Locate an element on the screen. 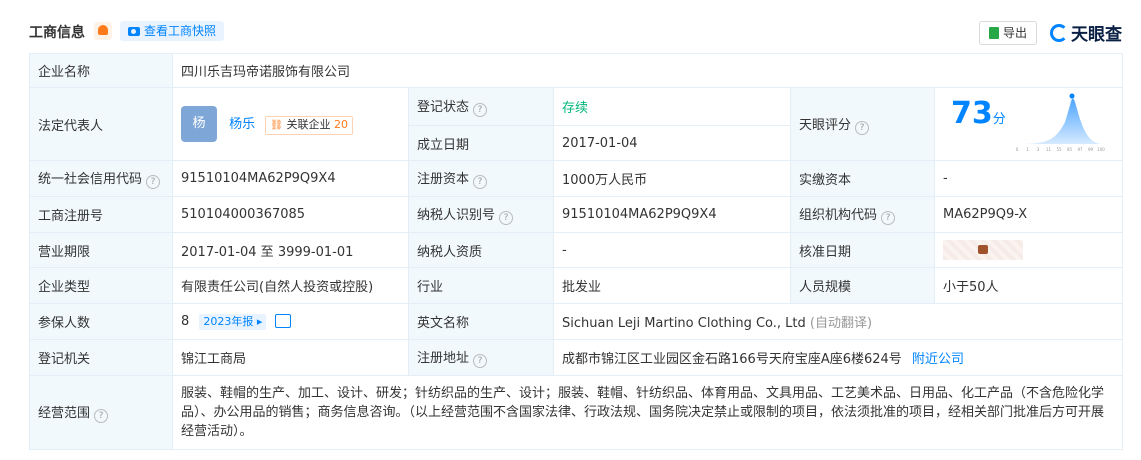  avatar: 杨 is located at coordinates (199, 124).